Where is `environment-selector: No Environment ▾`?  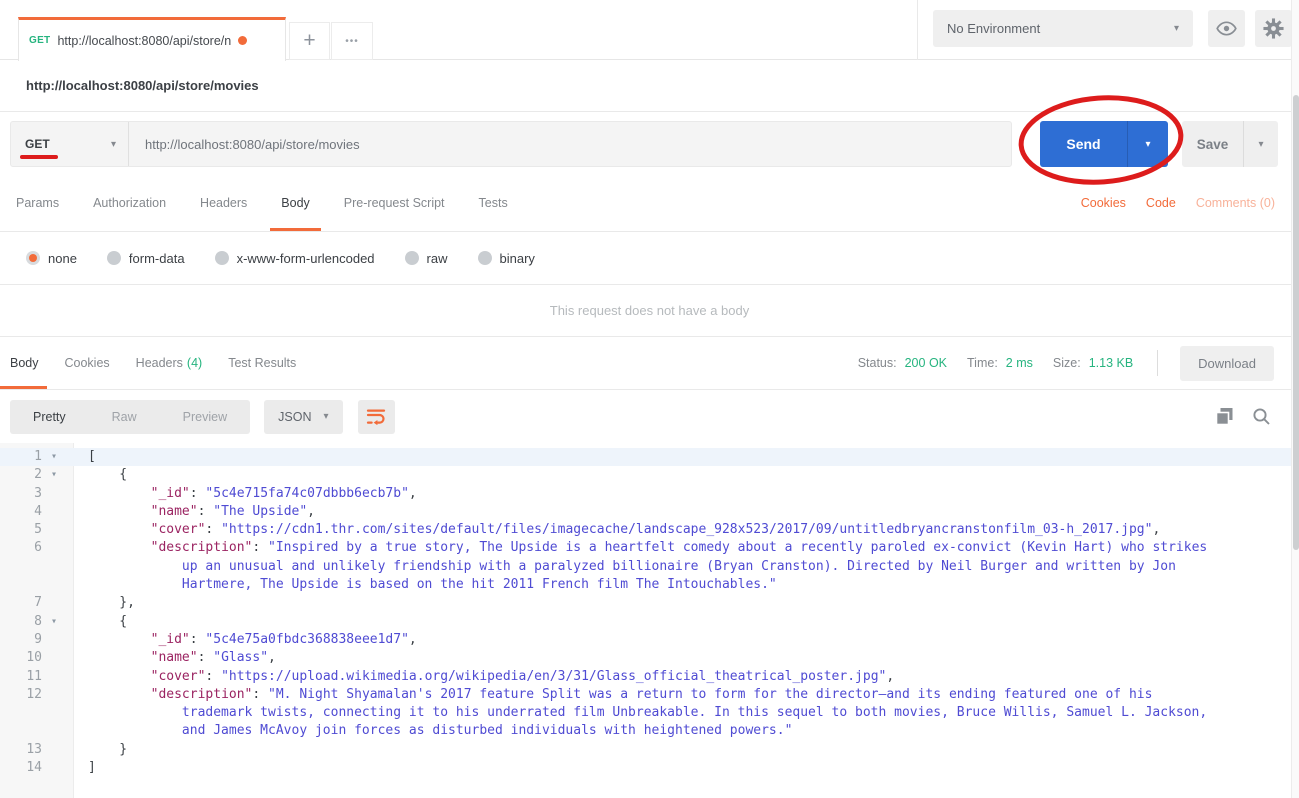
environment-selector: No Environment ▾ is located at coordinates (1063, 28).